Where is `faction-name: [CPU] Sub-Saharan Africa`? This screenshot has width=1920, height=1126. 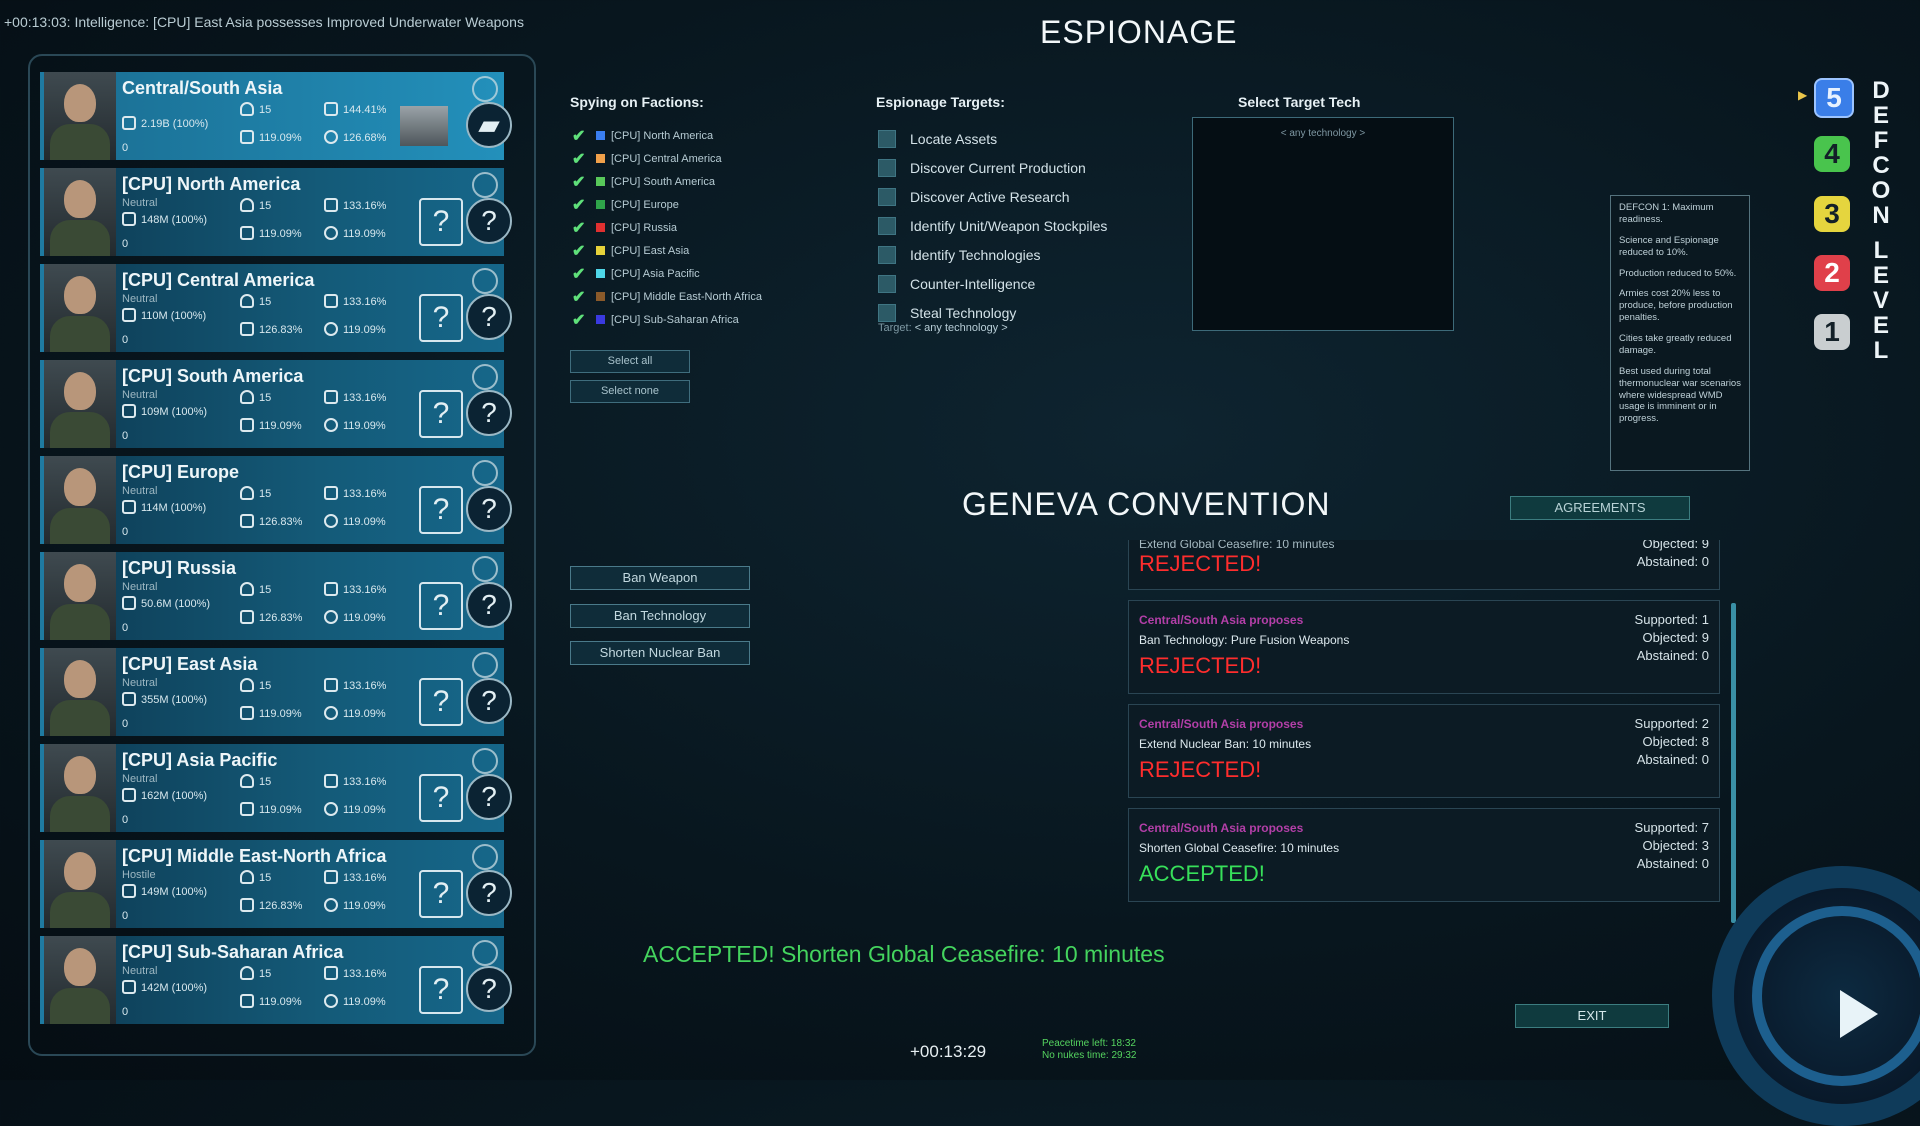 faction-name: [CPU] Sub-Saharan Africa is located at coordinates (232, 952).